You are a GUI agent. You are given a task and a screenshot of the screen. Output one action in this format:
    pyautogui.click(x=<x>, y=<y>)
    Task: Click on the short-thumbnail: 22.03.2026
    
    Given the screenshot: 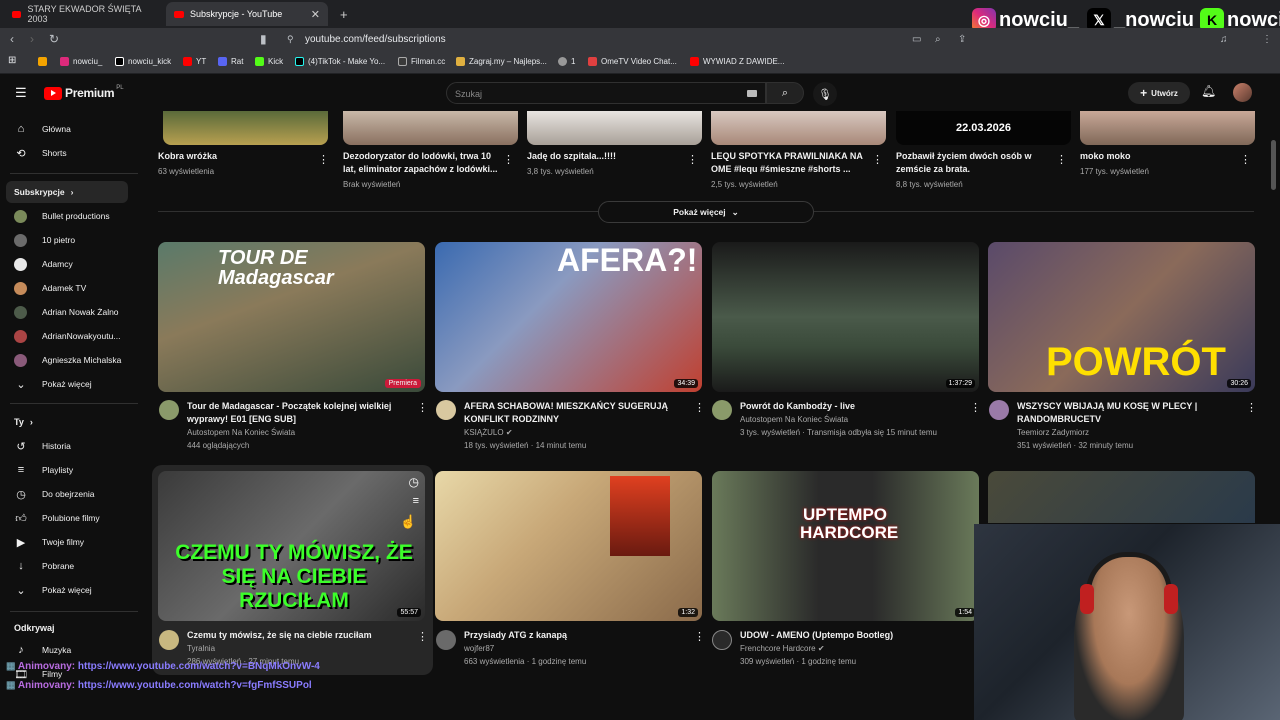 What is the action you would take?
    pyautogui.click(x=983, y=128)
    